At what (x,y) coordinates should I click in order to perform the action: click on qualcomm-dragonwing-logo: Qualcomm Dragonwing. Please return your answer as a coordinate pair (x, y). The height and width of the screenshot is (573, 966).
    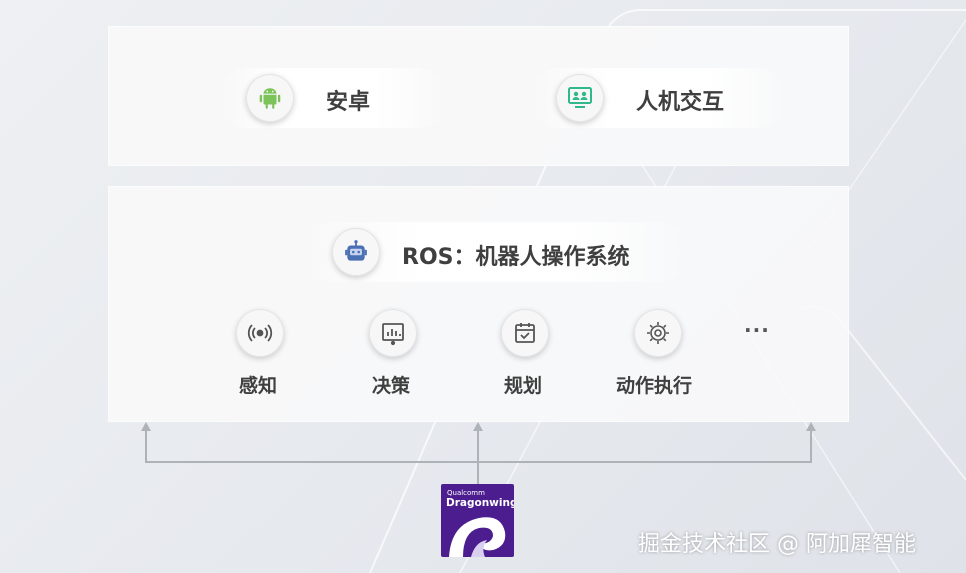
    Looking at the image, I should click on (477, 520).